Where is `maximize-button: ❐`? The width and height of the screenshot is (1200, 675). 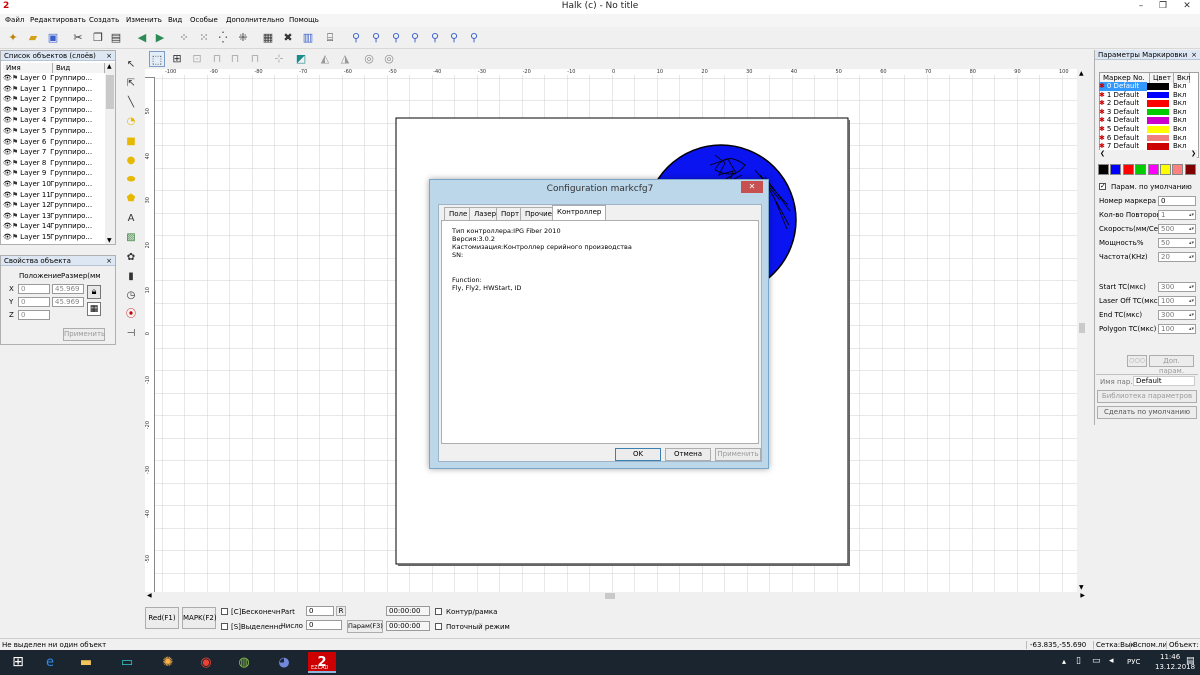
maximize-button: ❐ is located at coordinates (1163, 7).